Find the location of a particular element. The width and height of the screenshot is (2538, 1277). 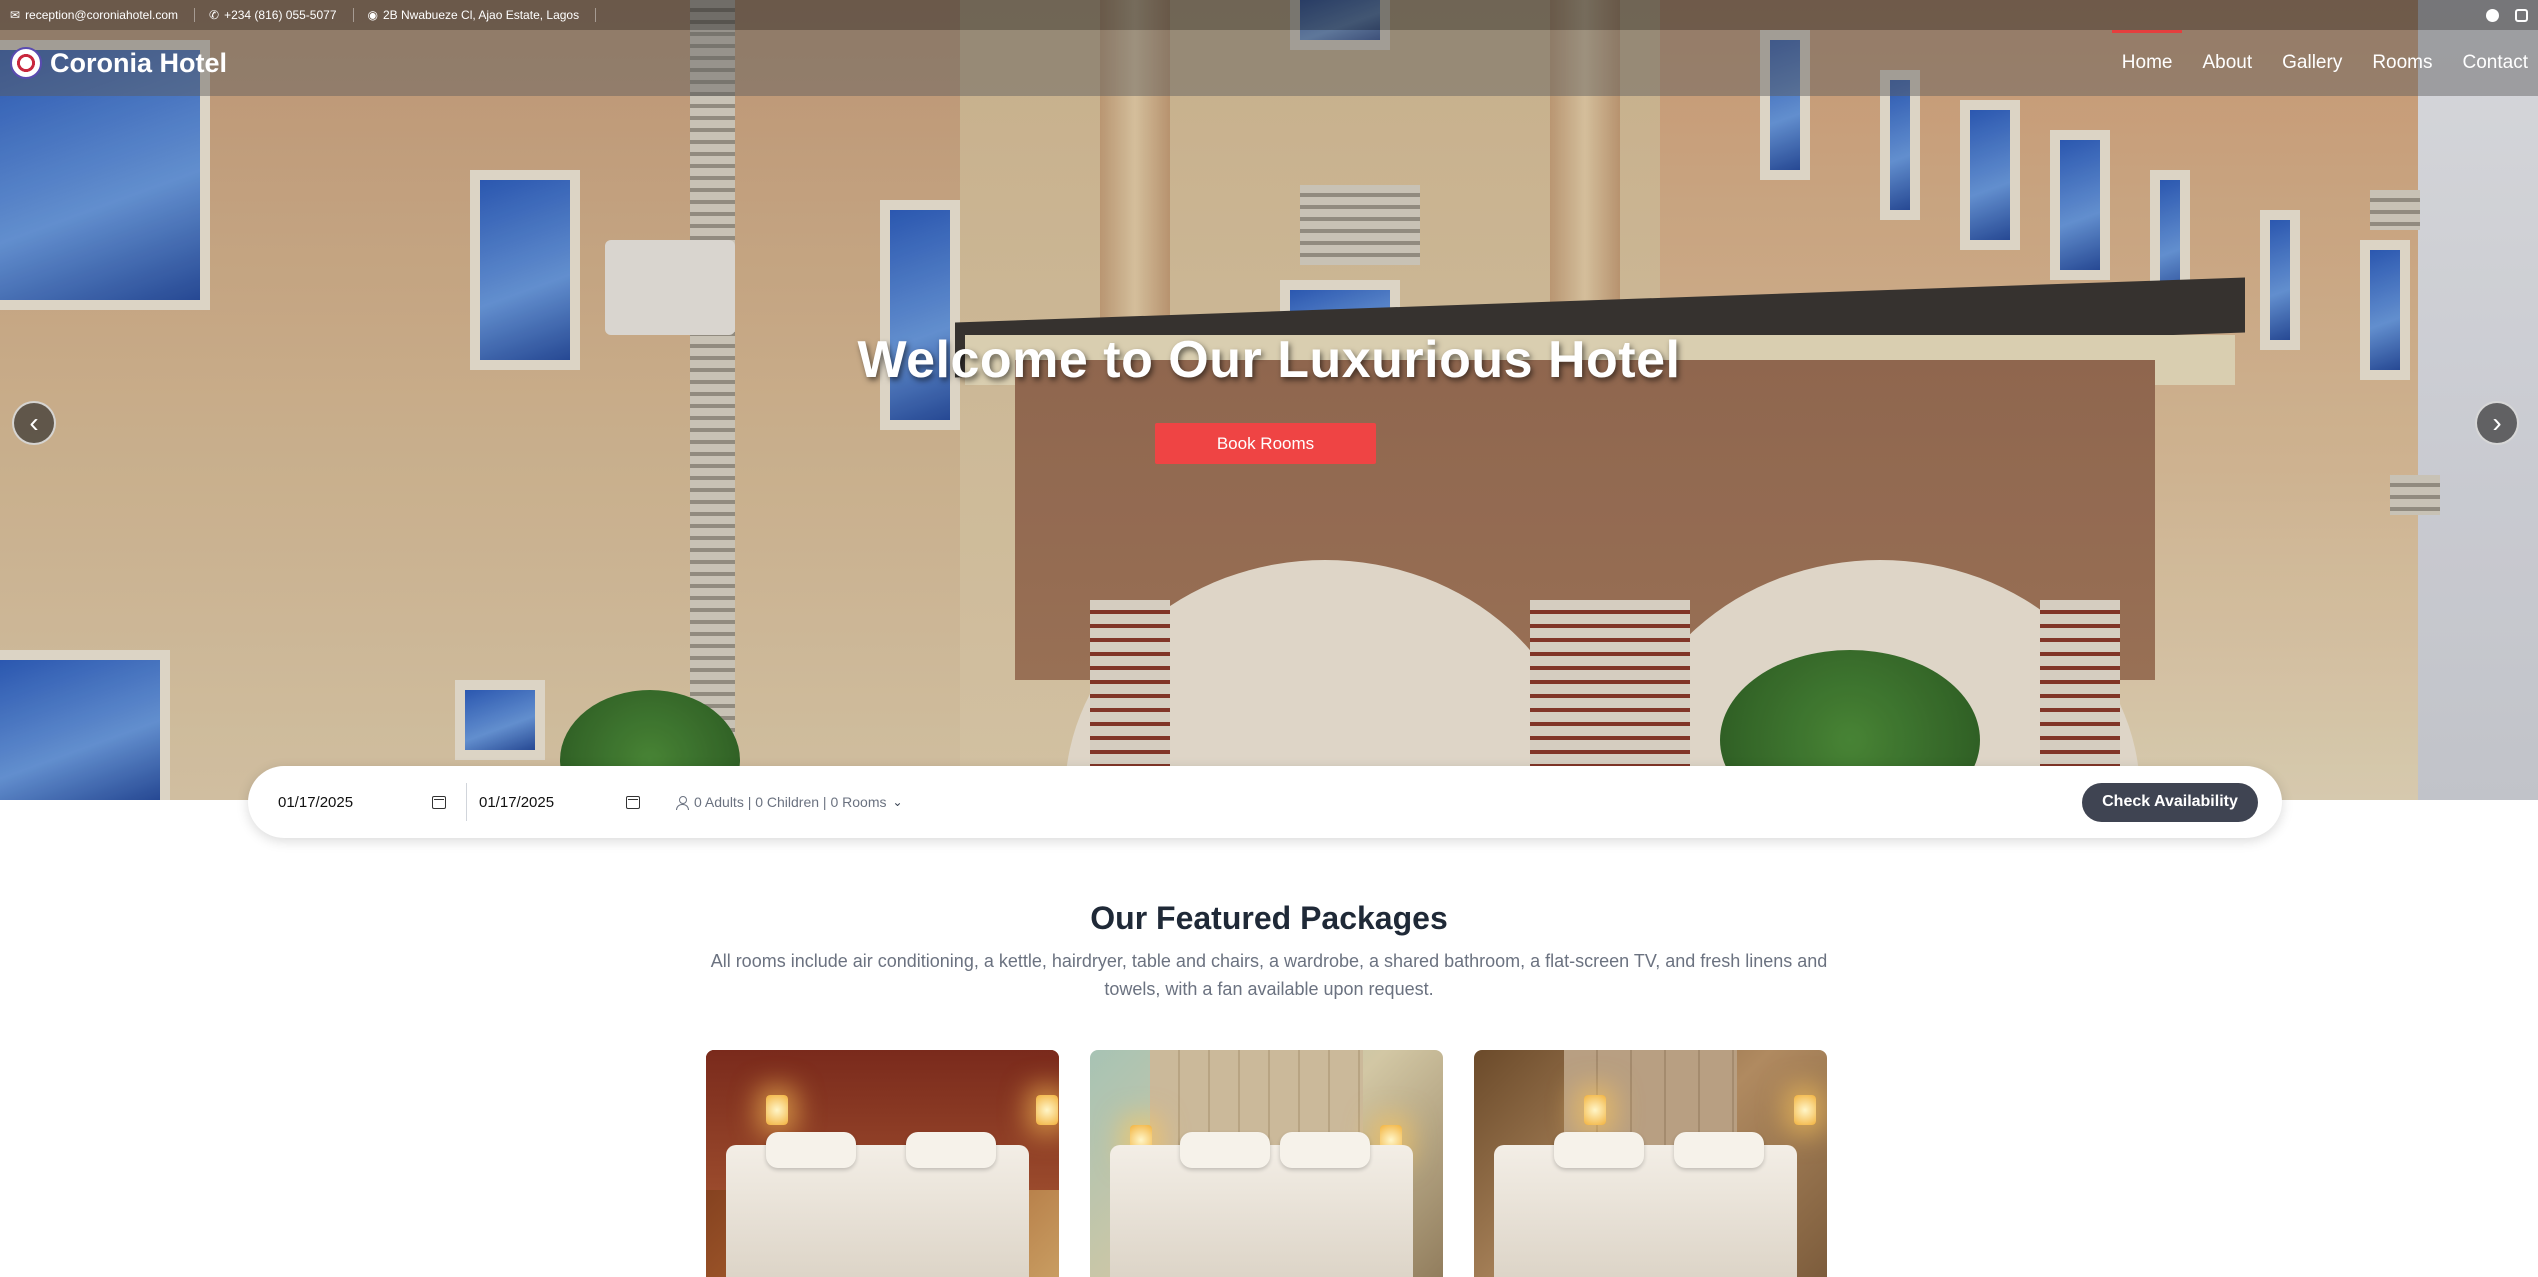

phone-text: +234 (816) 055-5077 is located at coordinates (280, 15).